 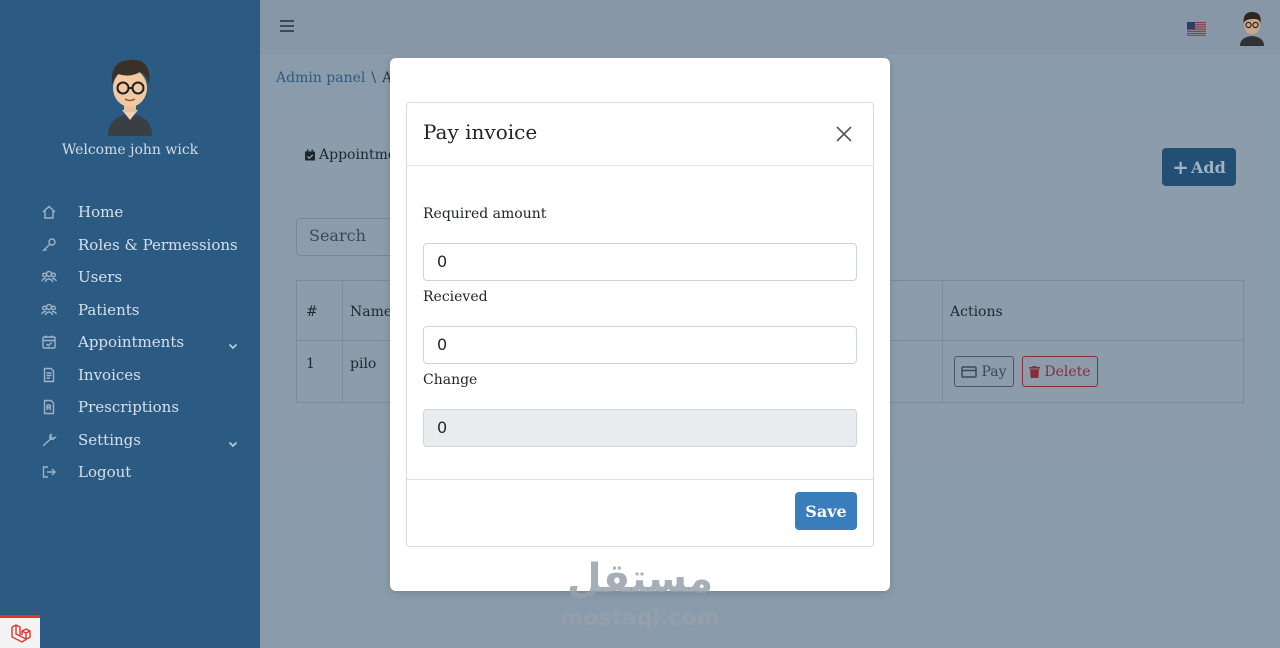 What do you see at coordinates (49, 245) in the screenshot?
I see `key-icon` at bounding box center [49, 245].